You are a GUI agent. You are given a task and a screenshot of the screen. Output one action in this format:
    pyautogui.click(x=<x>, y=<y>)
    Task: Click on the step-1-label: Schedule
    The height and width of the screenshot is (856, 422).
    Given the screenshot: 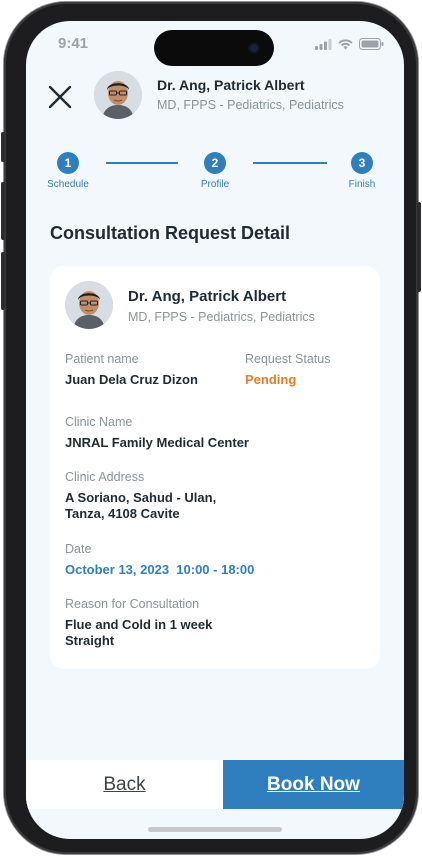 What is the action you would take?
    pyautogui.click(x=68, y=184)
    